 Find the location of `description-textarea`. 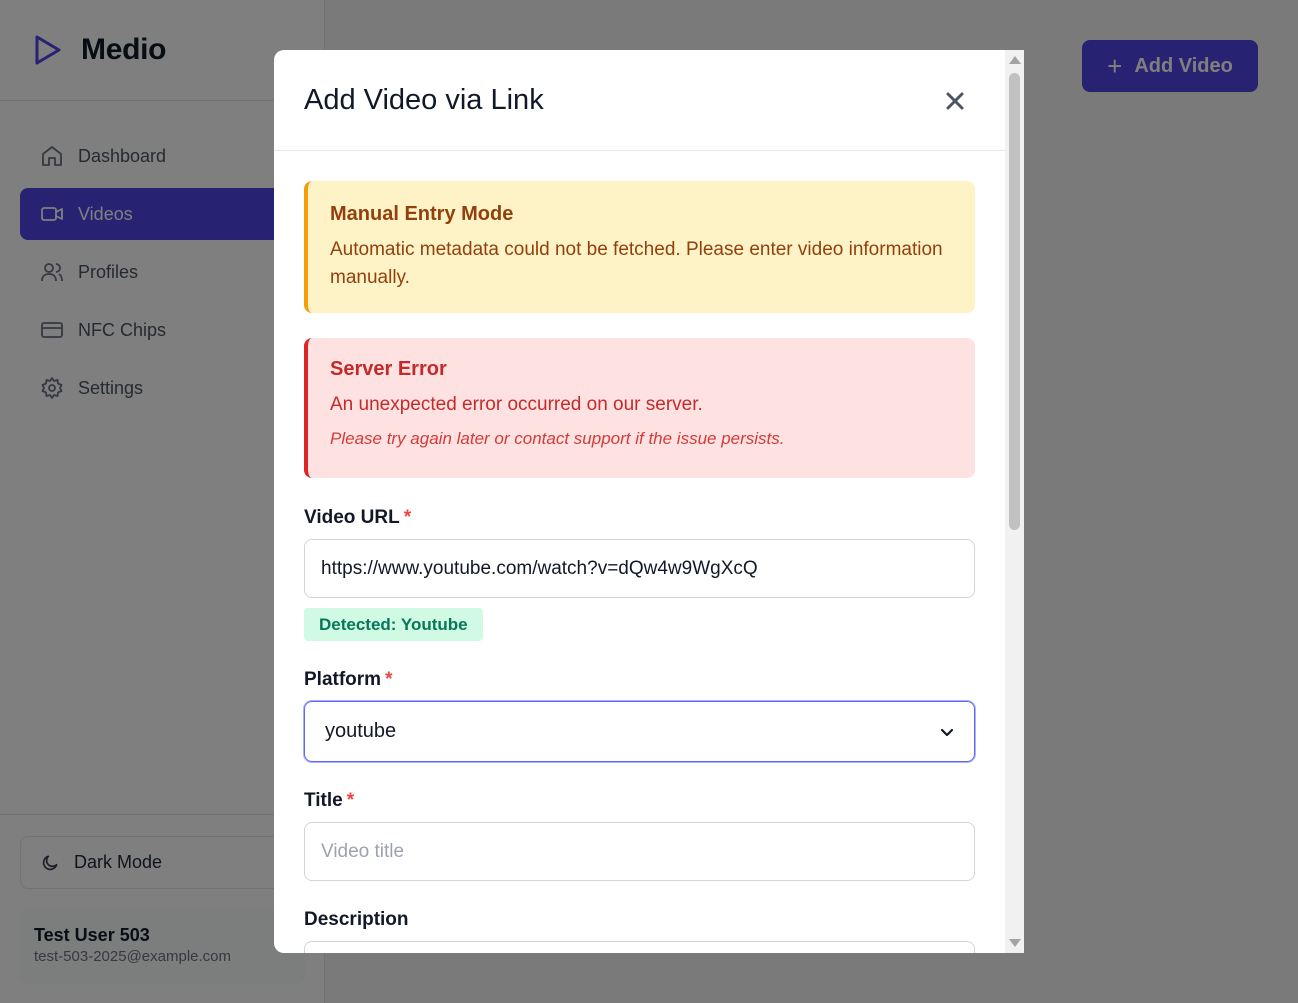

description-textarea is located at coordinates (639, 947).